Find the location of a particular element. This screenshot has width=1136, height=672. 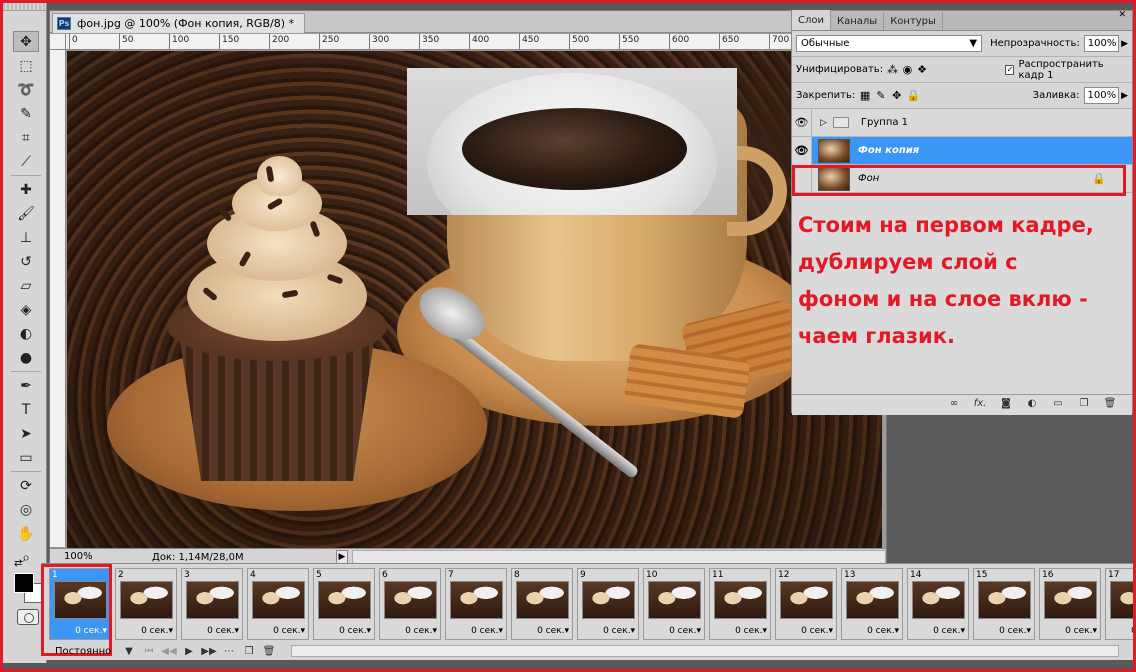

quick-mask-icon is located at coordinates (28, 617).